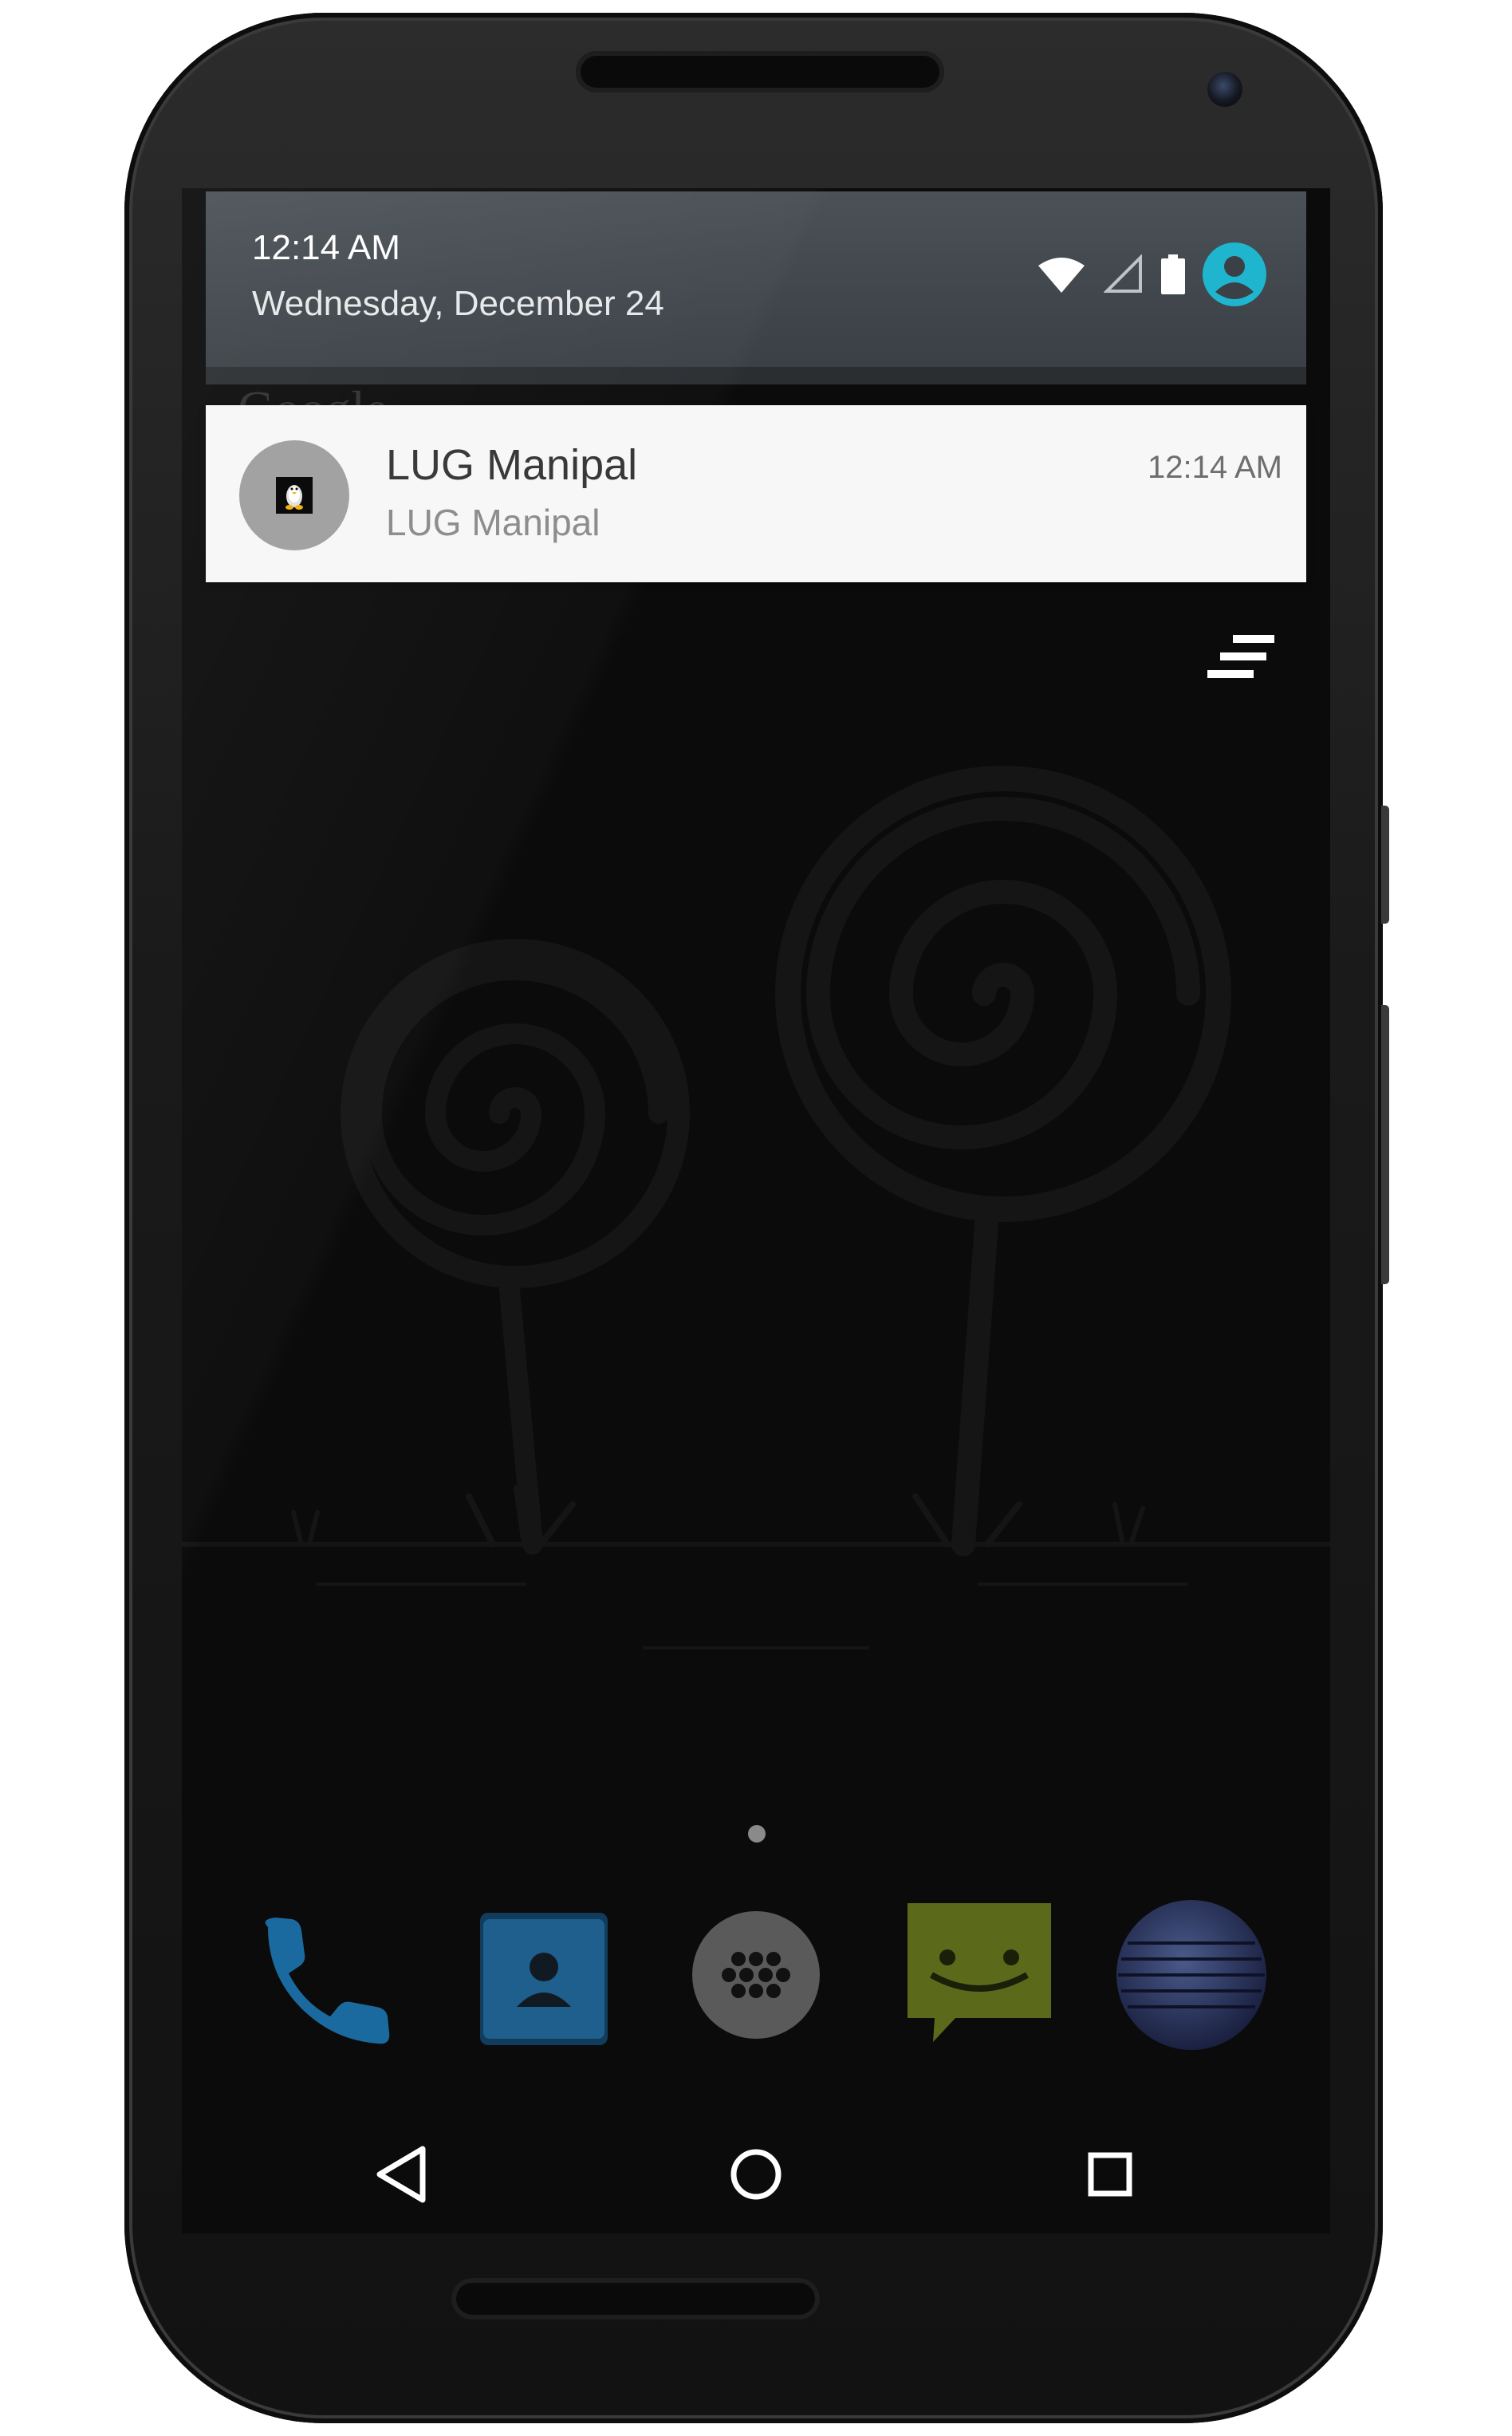 This screenshot has height=2436, width=1512. Describe the element at coordinates (760, 72) in the screenshot. I see `top-speaker-grille` at that location.